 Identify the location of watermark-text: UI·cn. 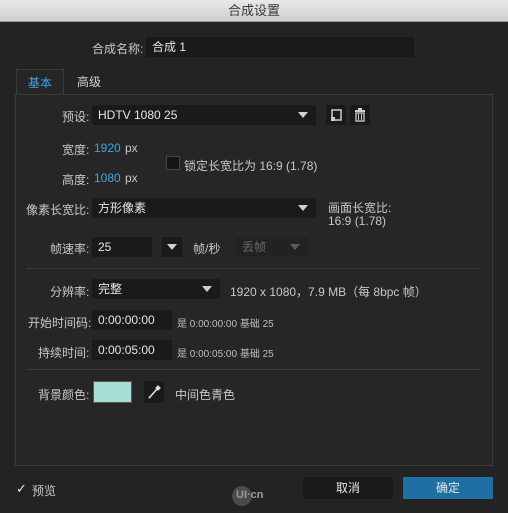
(250, 495).